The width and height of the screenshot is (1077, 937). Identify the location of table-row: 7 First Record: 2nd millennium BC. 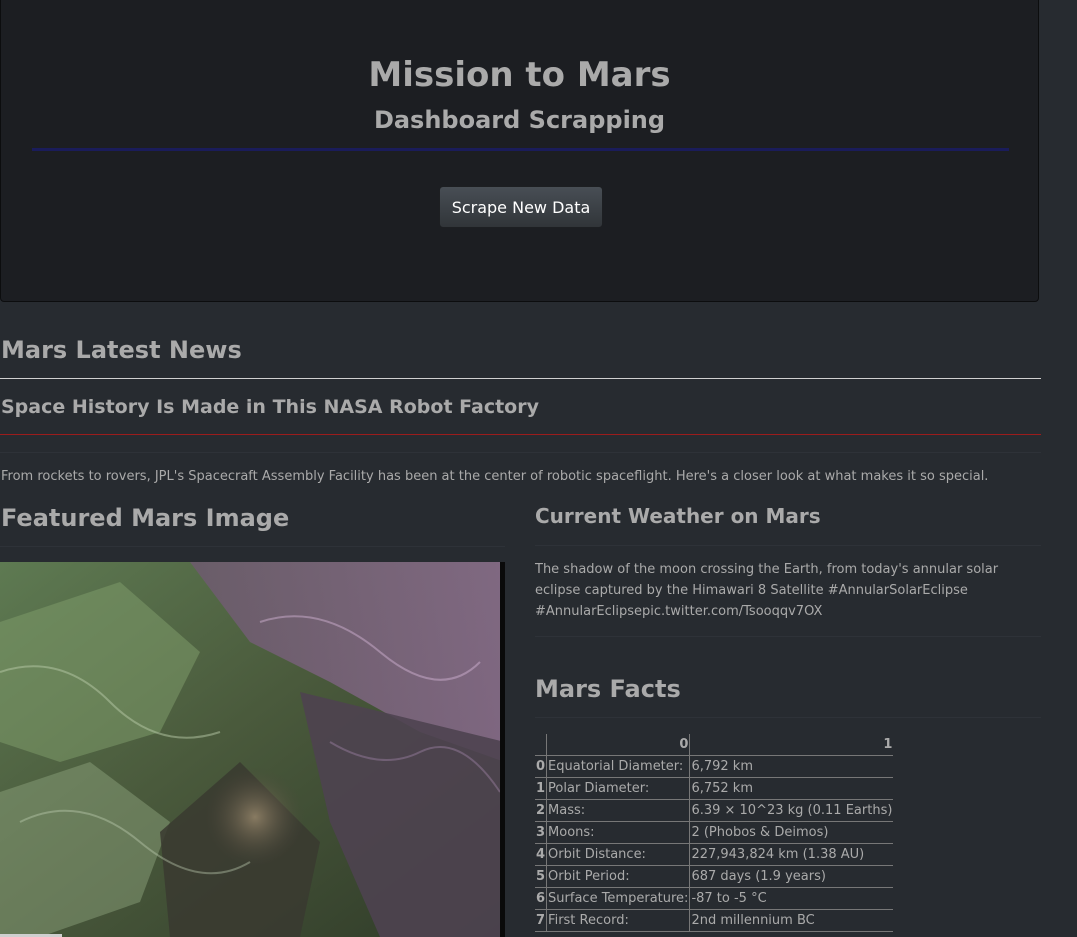
(714, 920).